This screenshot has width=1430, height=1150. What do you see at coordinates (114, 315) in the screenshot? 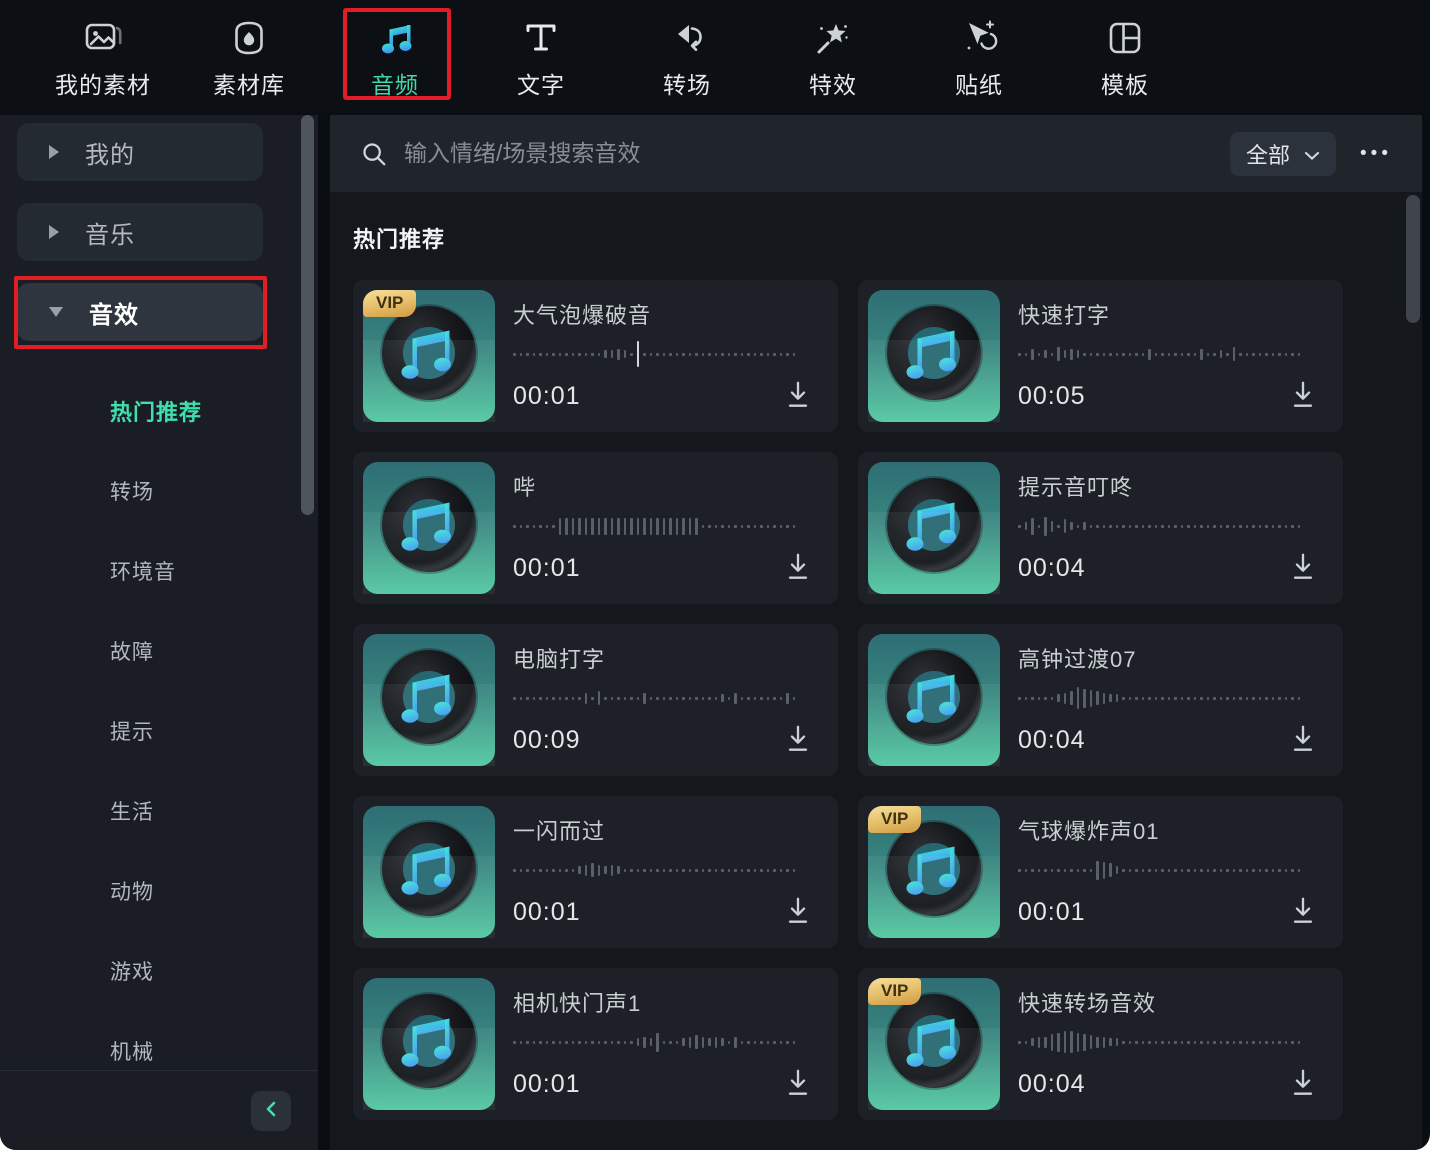
I see `sidebar-group-label: 音效` at bounding box center [114, 315].